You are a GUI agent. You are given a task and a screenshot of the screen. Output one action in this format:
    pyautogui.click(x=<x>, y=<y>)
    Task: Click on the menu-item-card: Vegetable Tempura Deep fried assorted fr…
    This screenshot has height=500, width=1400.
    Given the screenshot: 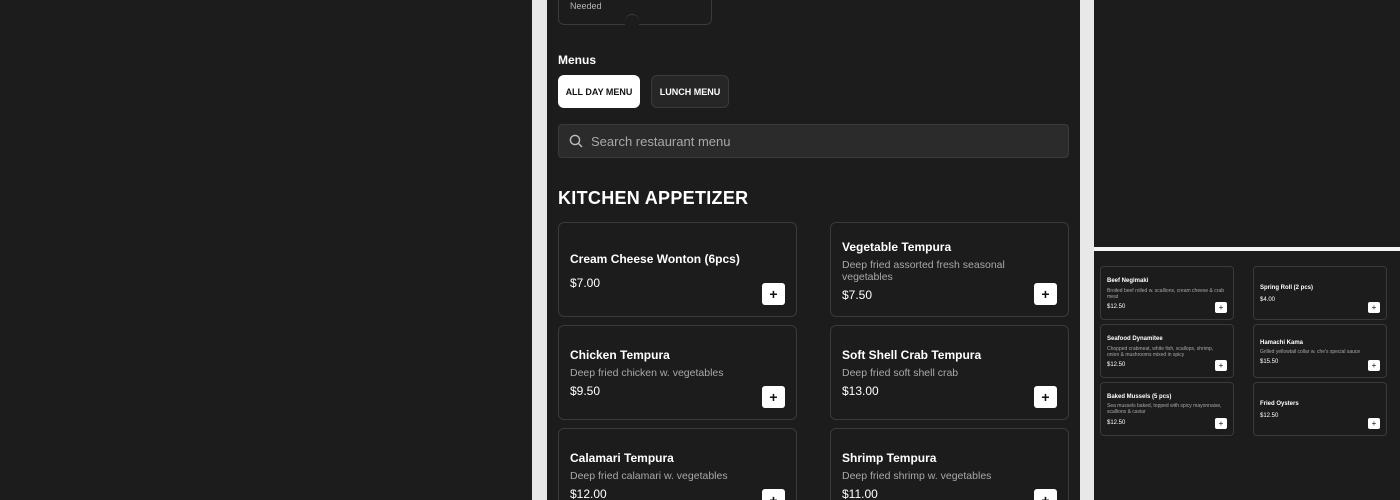 What is the action you would take?
    pyautogui.click(x=949, y=269)
    